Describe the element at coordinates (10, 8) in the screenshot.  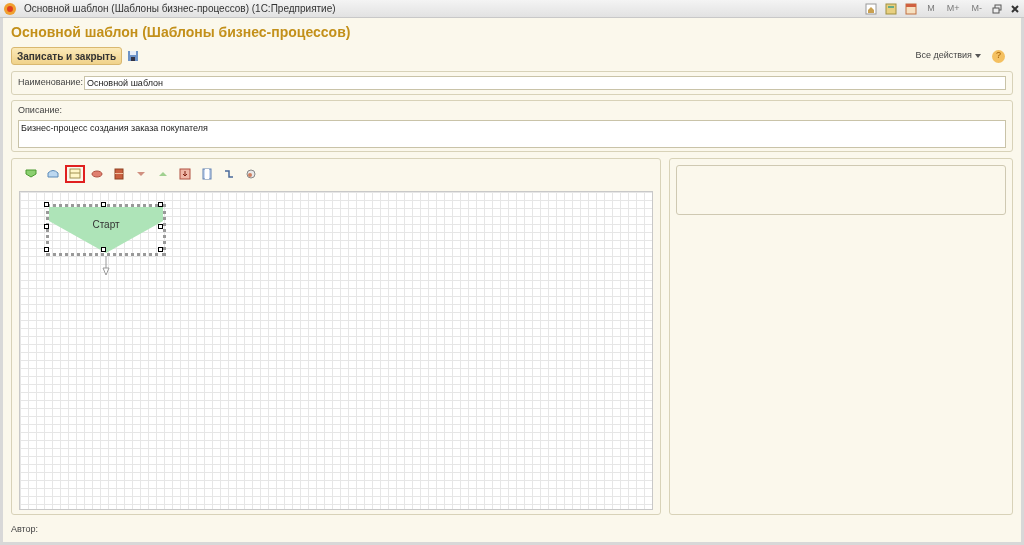
I see `app-logo-icon` at that location.